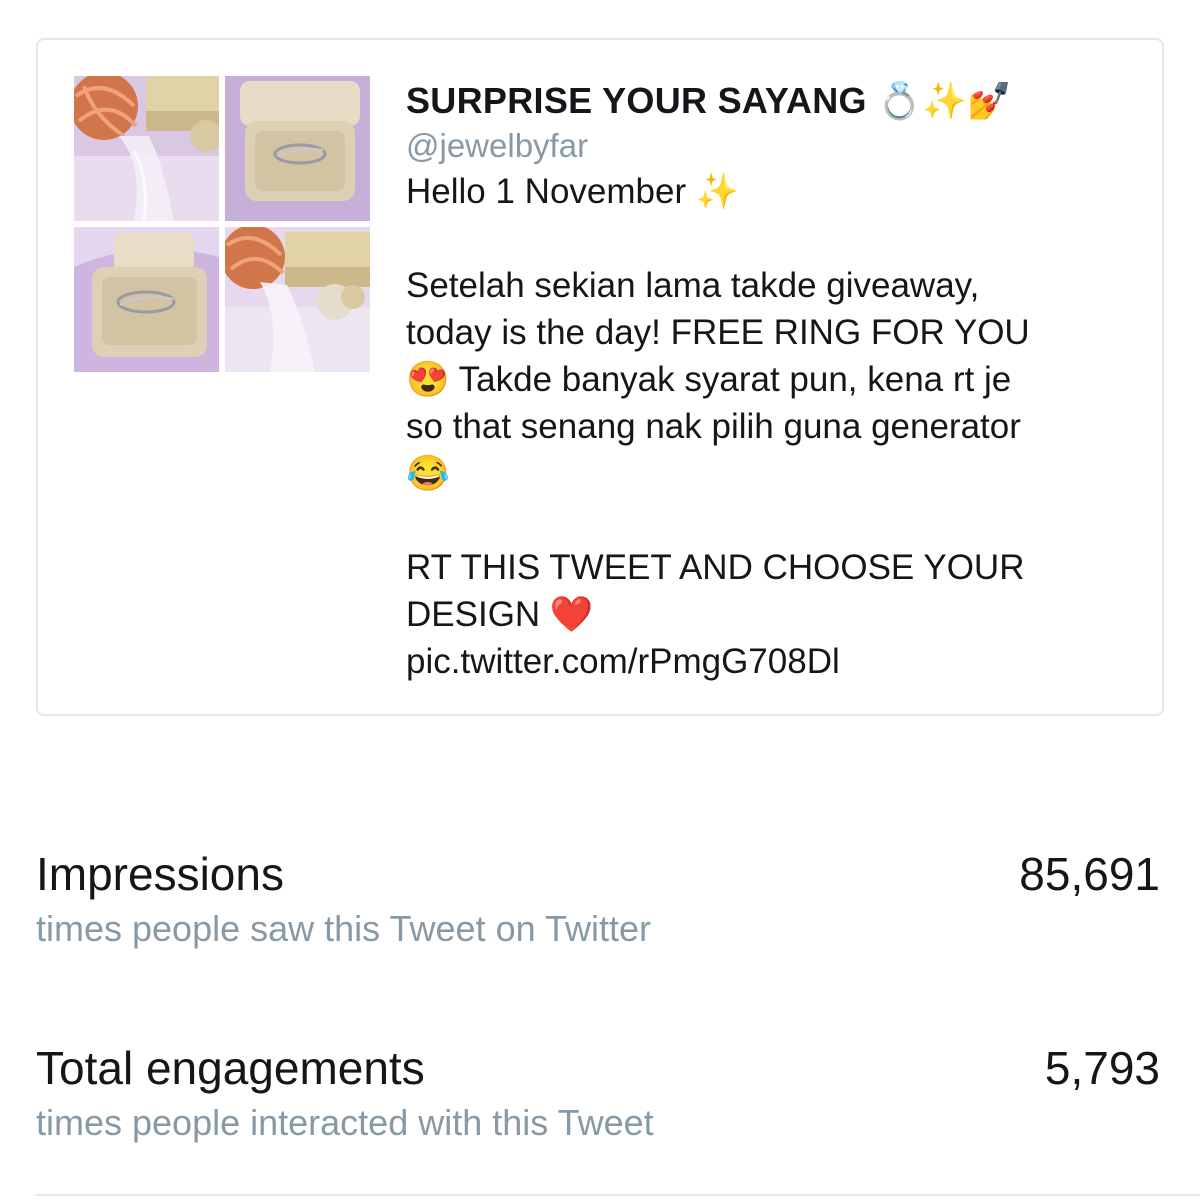  What do you see at coordinates (573, 191) in the screenshot?
I see `tweet-body-line: Hello 1 November ✨` at bounding box center [573, 191].